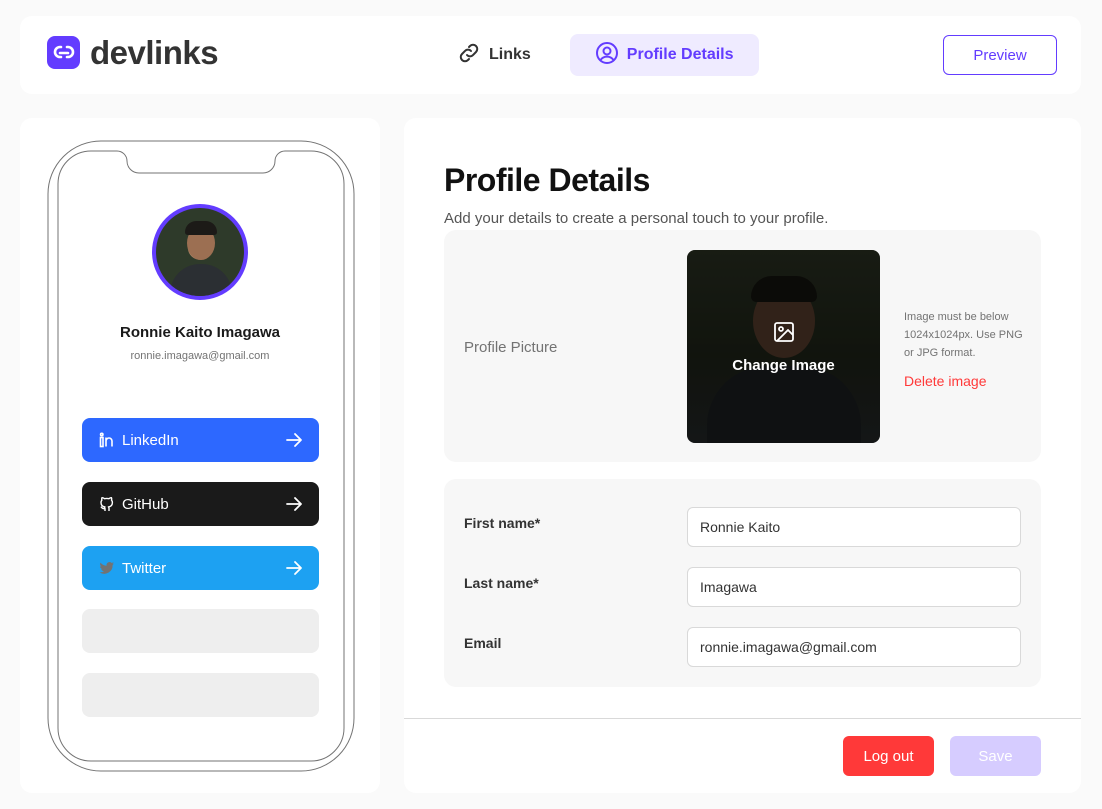 The image size is (1102, 809). I want to click on delete-image-link: Delete image, so click(945, 381).